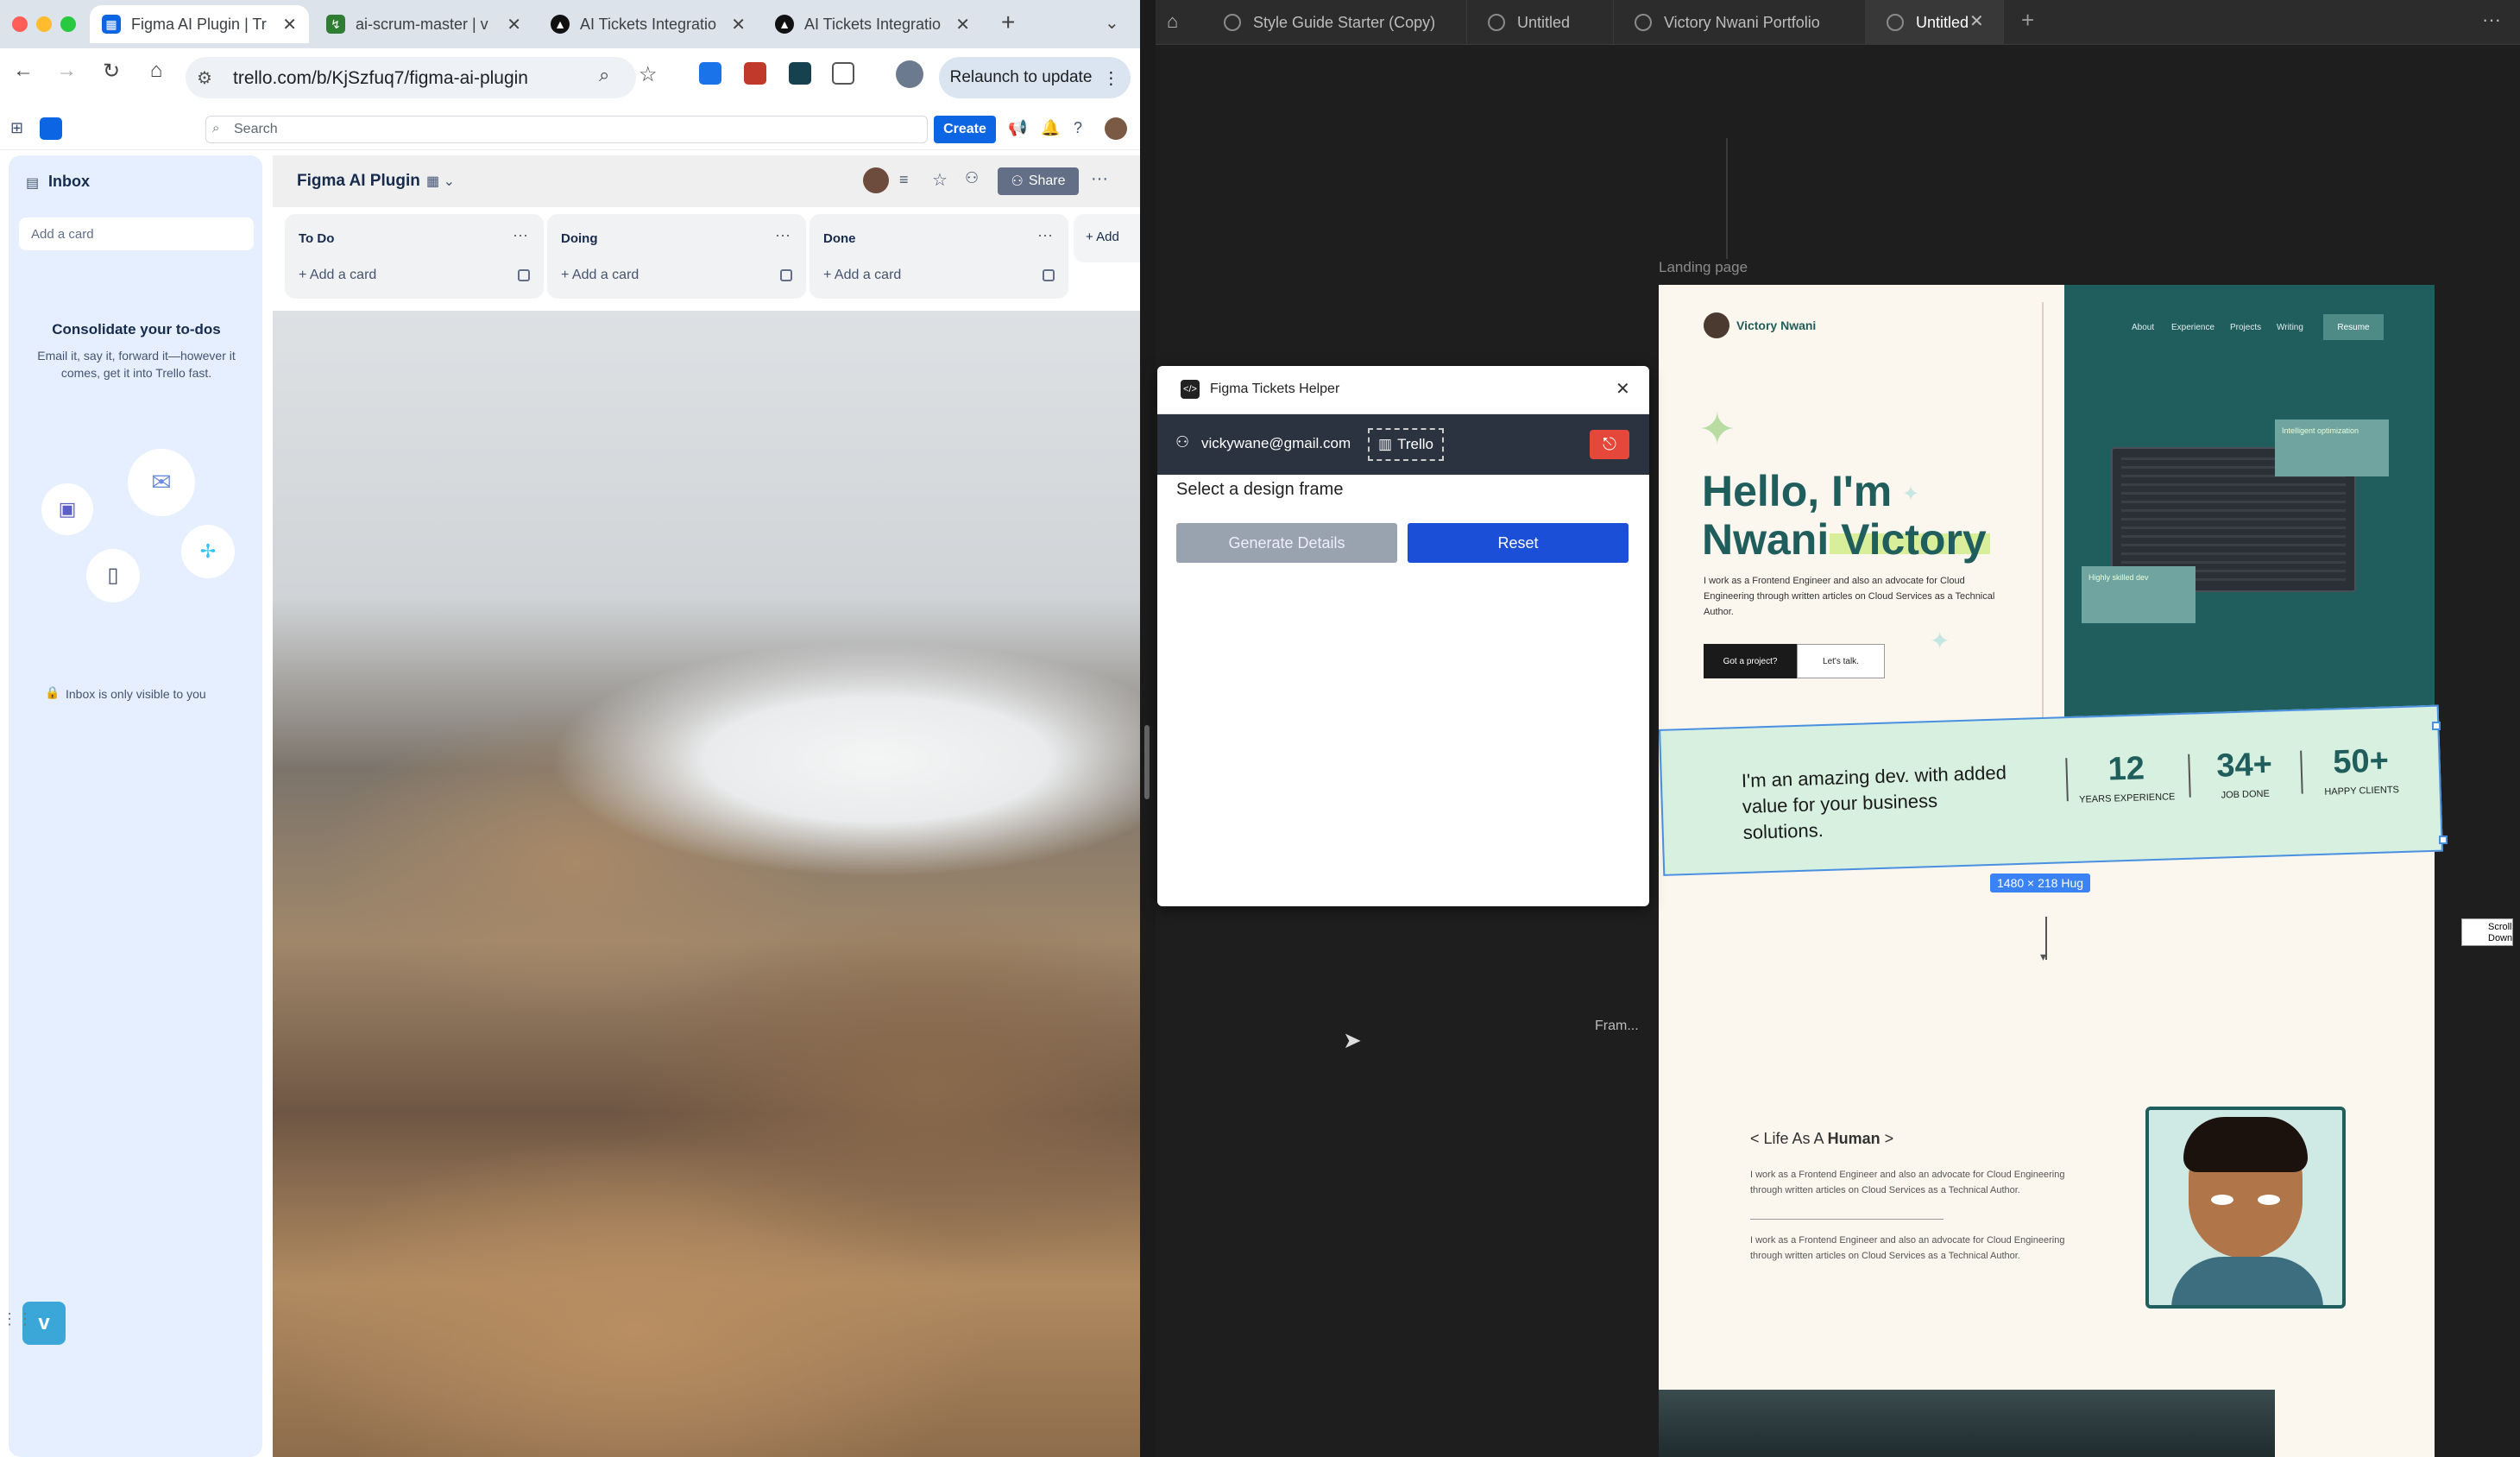 The height and width of the screenshot is (1457, 2520). What do you see at coordinates (2492, 20) in the screenshot?
I see `more-options-icon: ···` at bounding box center [2492, 20].